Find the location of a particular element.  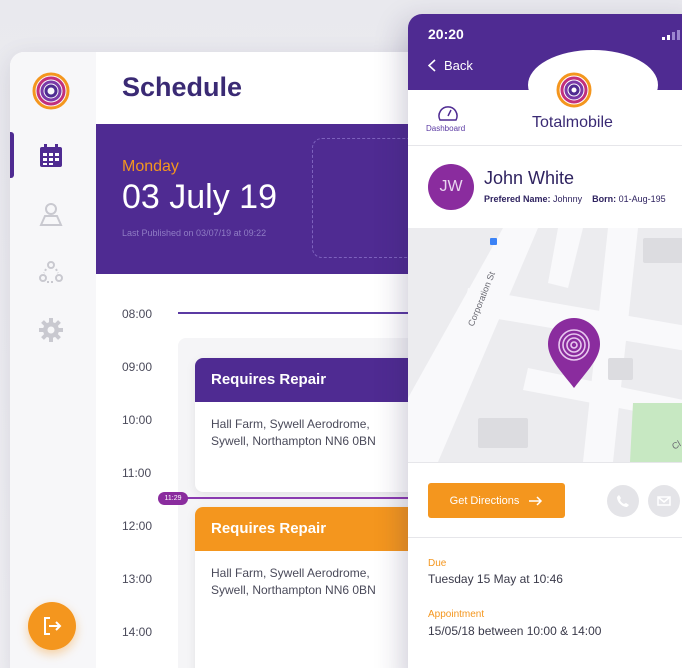

logout-icon is located at coordinates (53, 626).